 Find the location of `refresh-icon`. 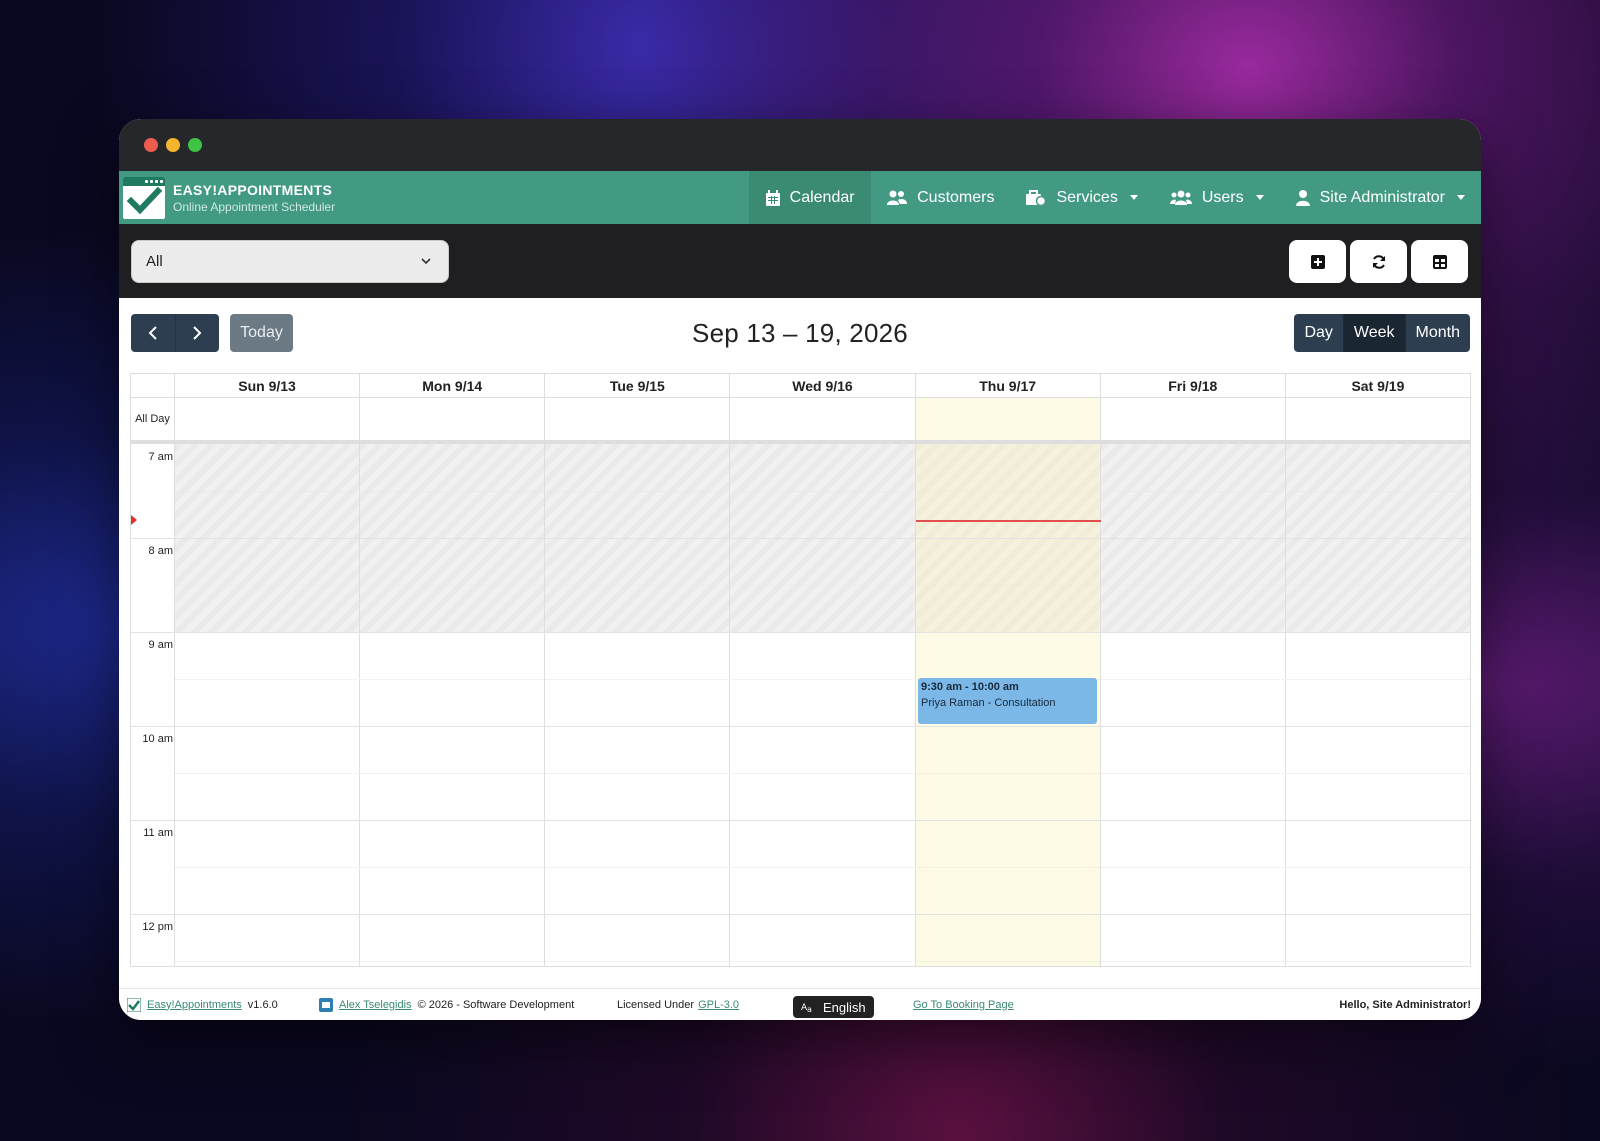

refresh-icon is located at coordinates (1378, 261).